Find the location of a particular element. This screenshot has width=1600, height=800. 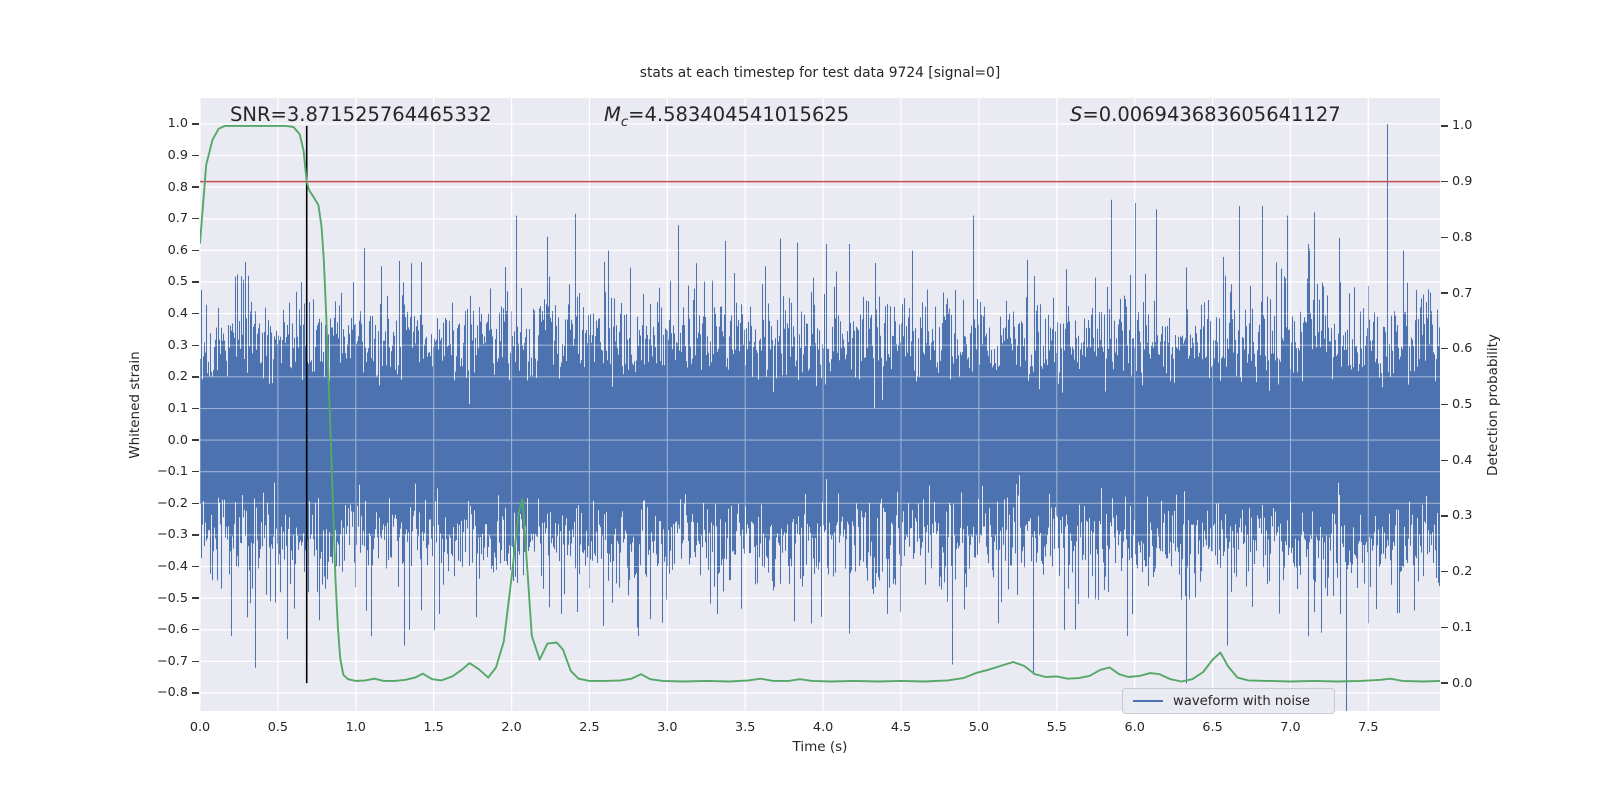

x-tick-label: 5.5 is located at coordinates (1056, 727).